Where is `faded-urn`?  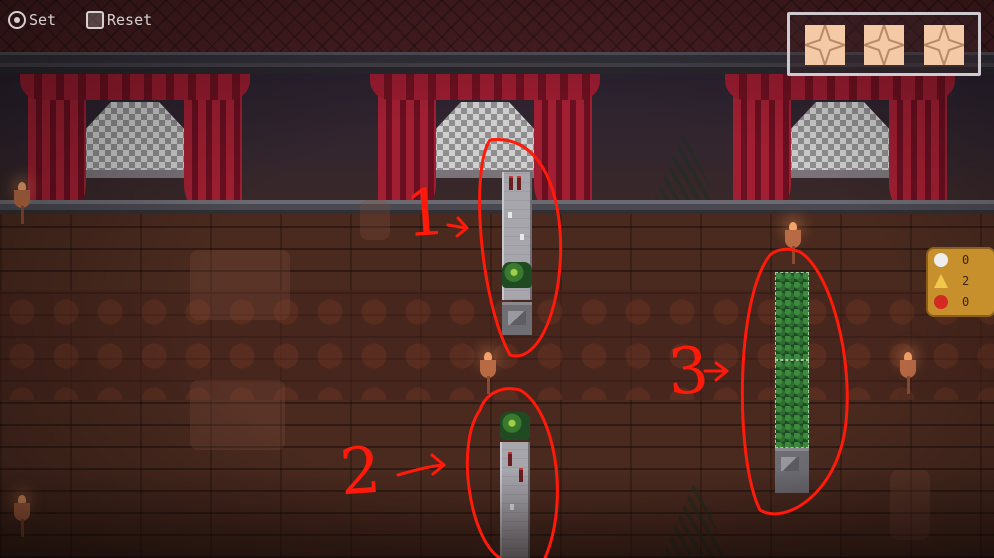
faded-urn is located at coordinates (375, 220).